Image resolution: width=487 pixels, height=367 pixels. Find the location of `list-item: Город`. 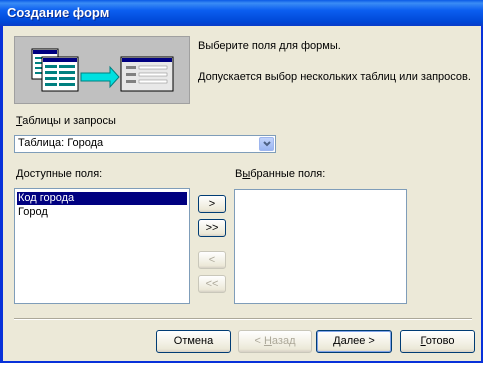

list-item: Город is located at coordinates (32, 212).